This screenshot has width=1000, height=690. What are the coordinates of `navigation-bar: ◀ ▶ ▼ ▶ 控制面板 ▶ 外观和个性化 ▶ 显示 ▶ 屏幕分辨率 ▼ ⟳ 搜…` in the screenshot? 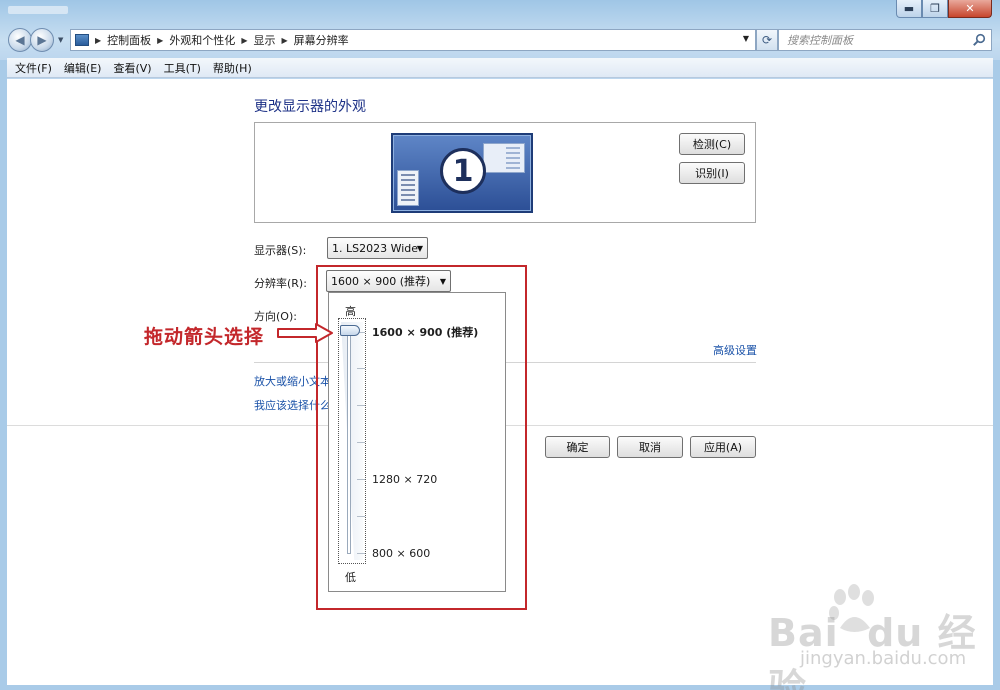 It's located at (500, 40).